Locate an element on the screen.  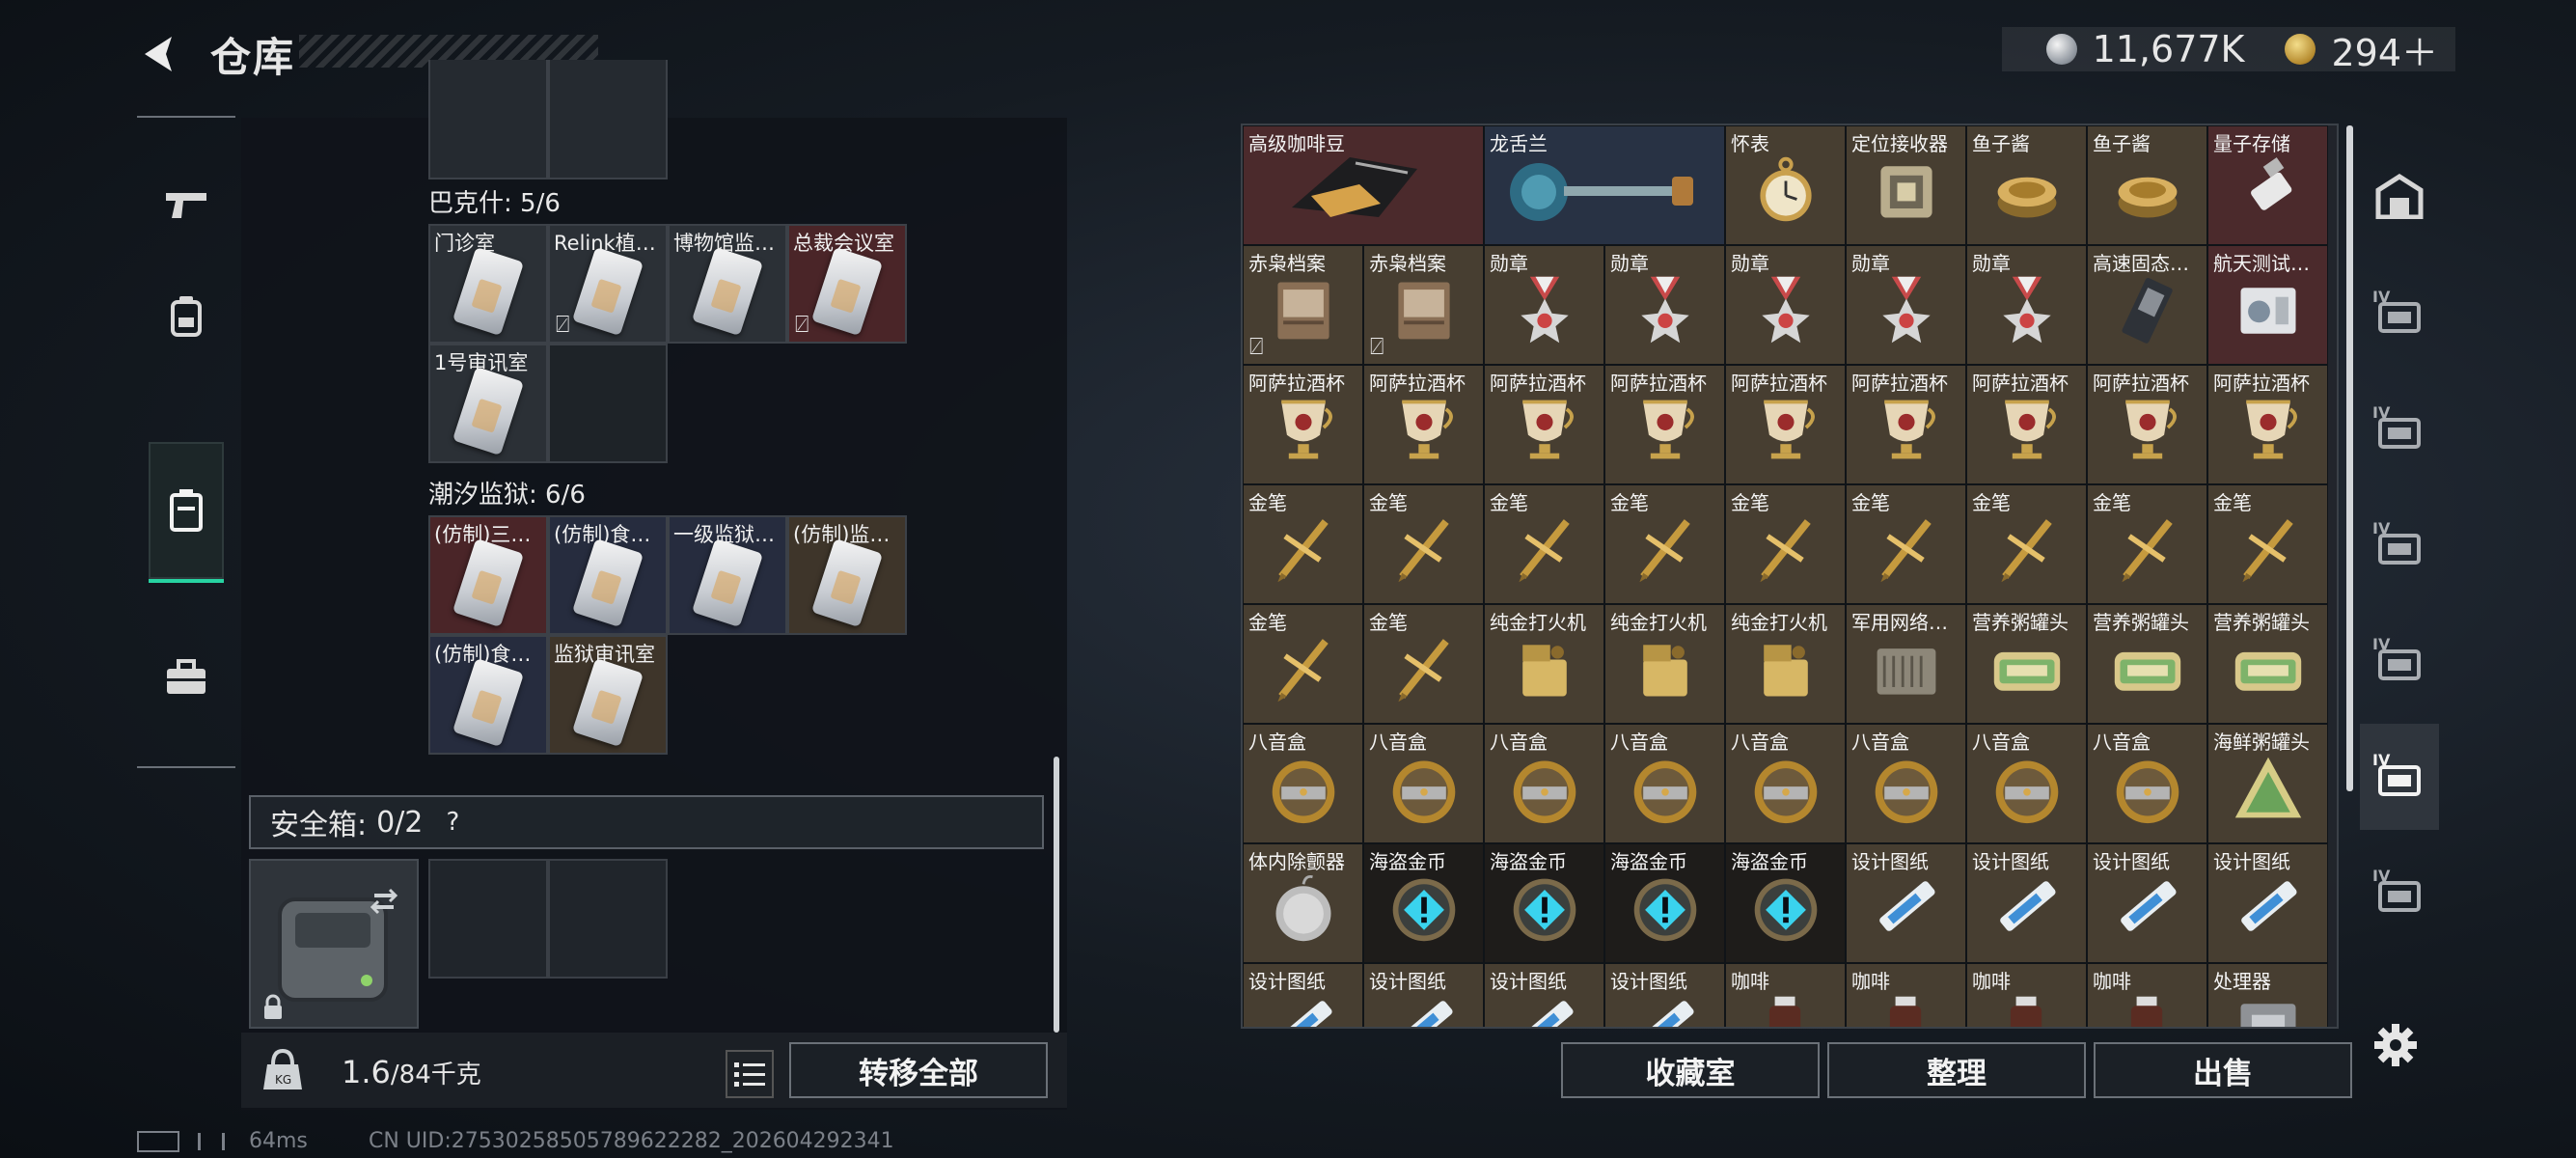
help-button: ? is located at coordinates (452, 822).